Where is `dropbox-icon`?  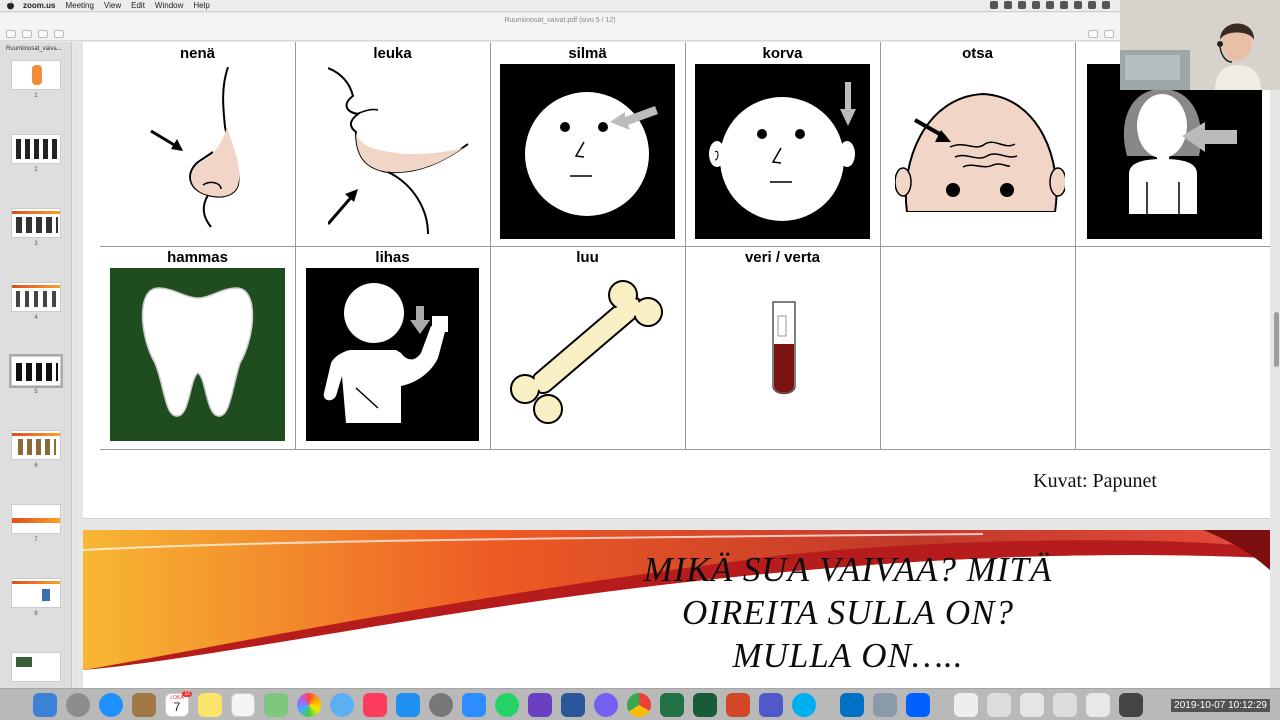 dropbox-icon is located at coordinates (918, 705).